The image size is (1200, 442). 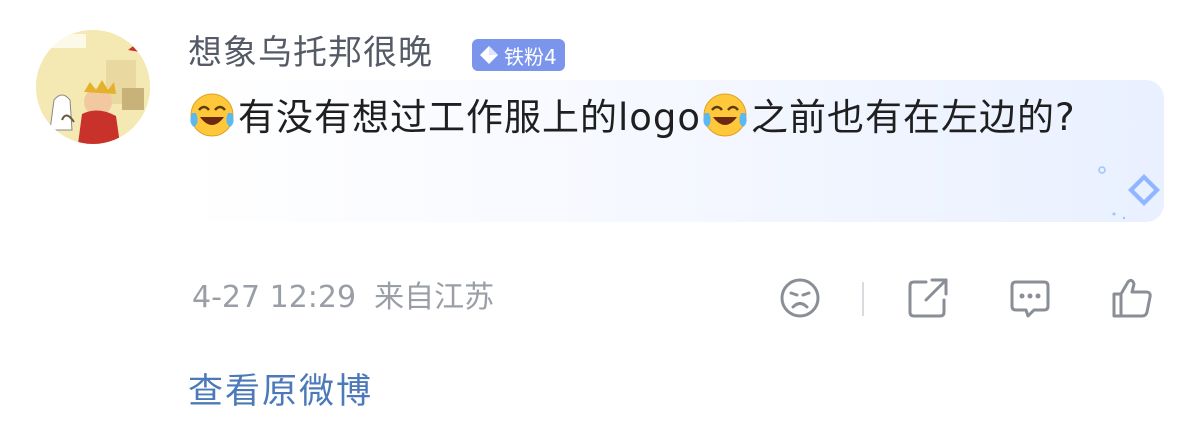 What do you see at coordinates (489, 55) in the screenshot?
I see `diamond-icon` at bounding box center [489, 55].